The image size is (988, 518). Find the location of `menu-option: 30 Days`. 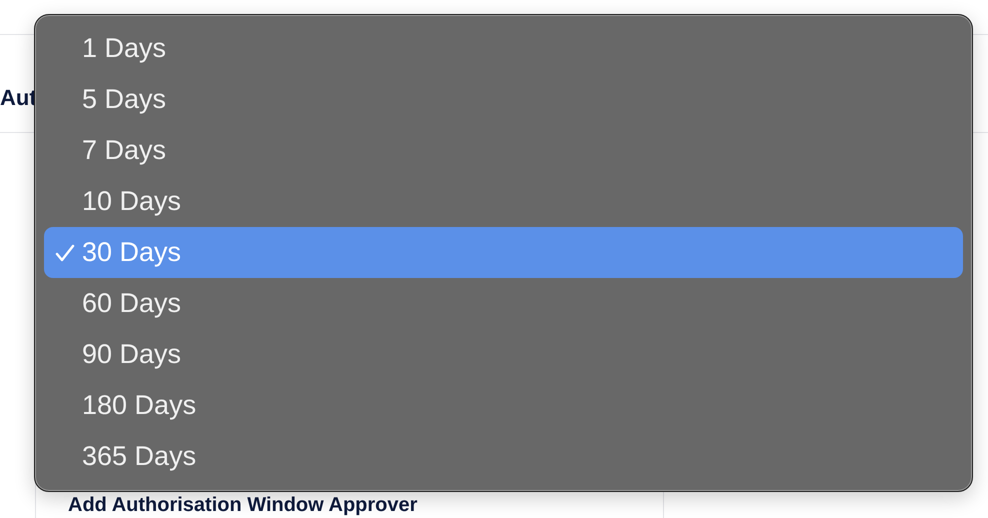

menu-option: 30 Days is located at coordinates (503, 252).